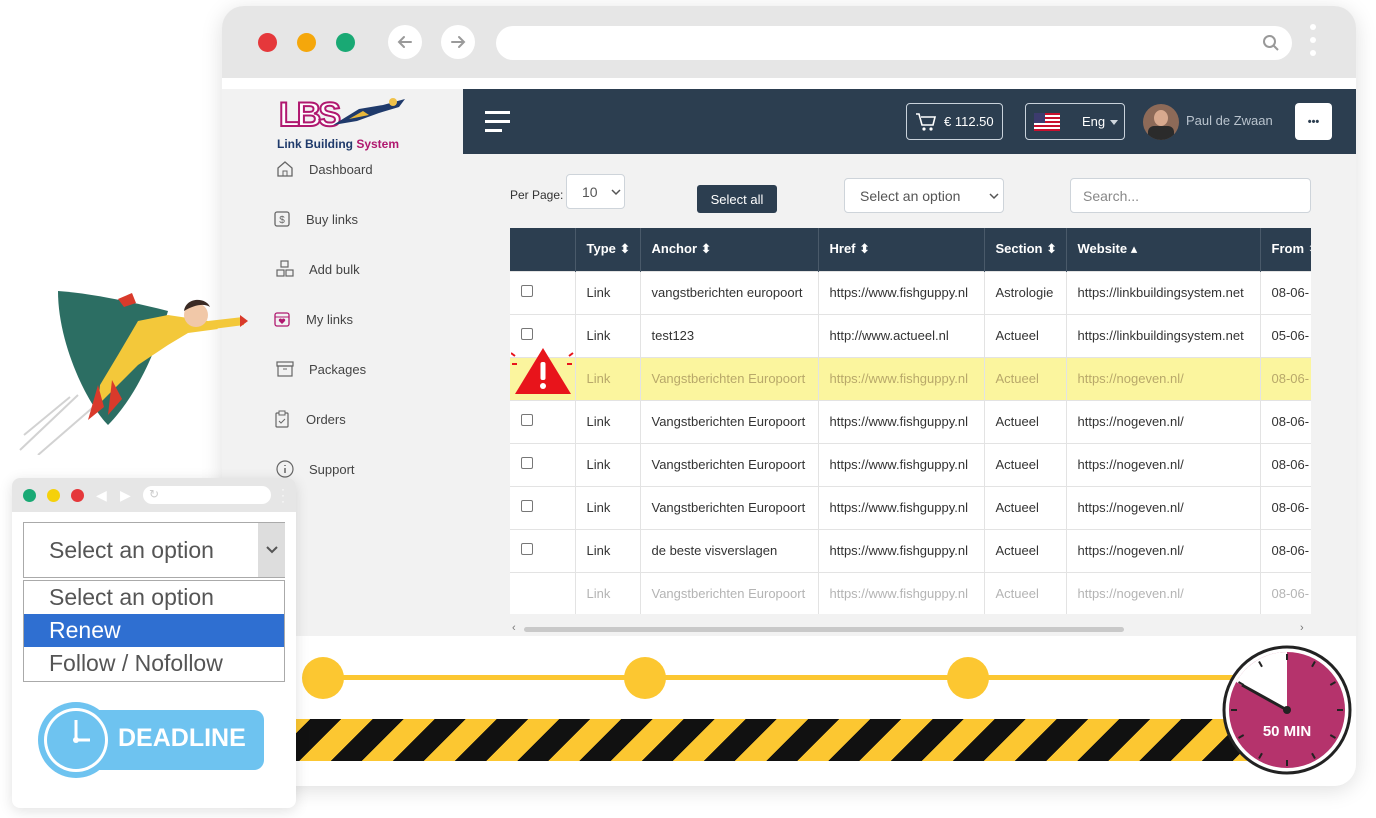 This screenshot has height=818, width=1376. What do you see at coordinates (901, 249) in the screenshot?
I see `column-header-href: Href ⬍` at bounding box center [901, 249].